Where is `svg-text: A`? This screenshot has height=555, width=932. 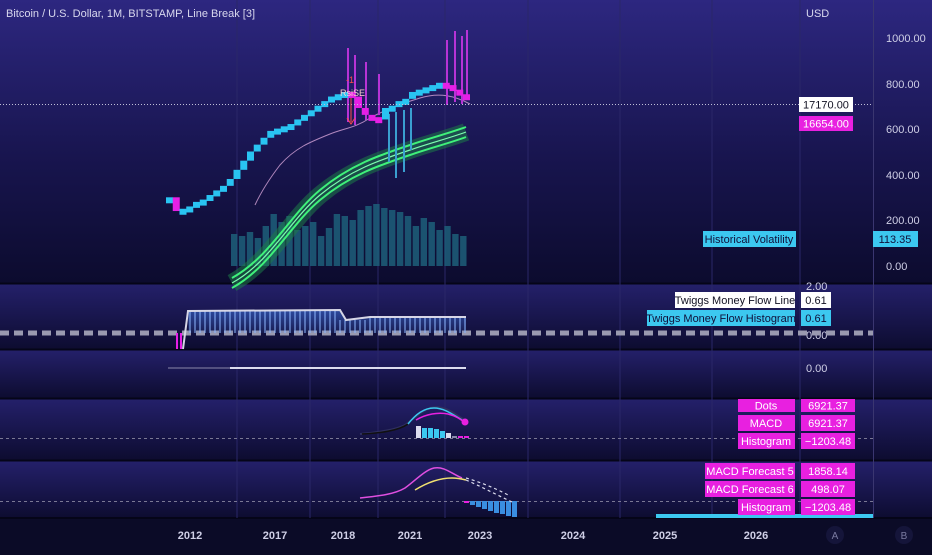
svg-text: A is located at coordinates (835, 536).